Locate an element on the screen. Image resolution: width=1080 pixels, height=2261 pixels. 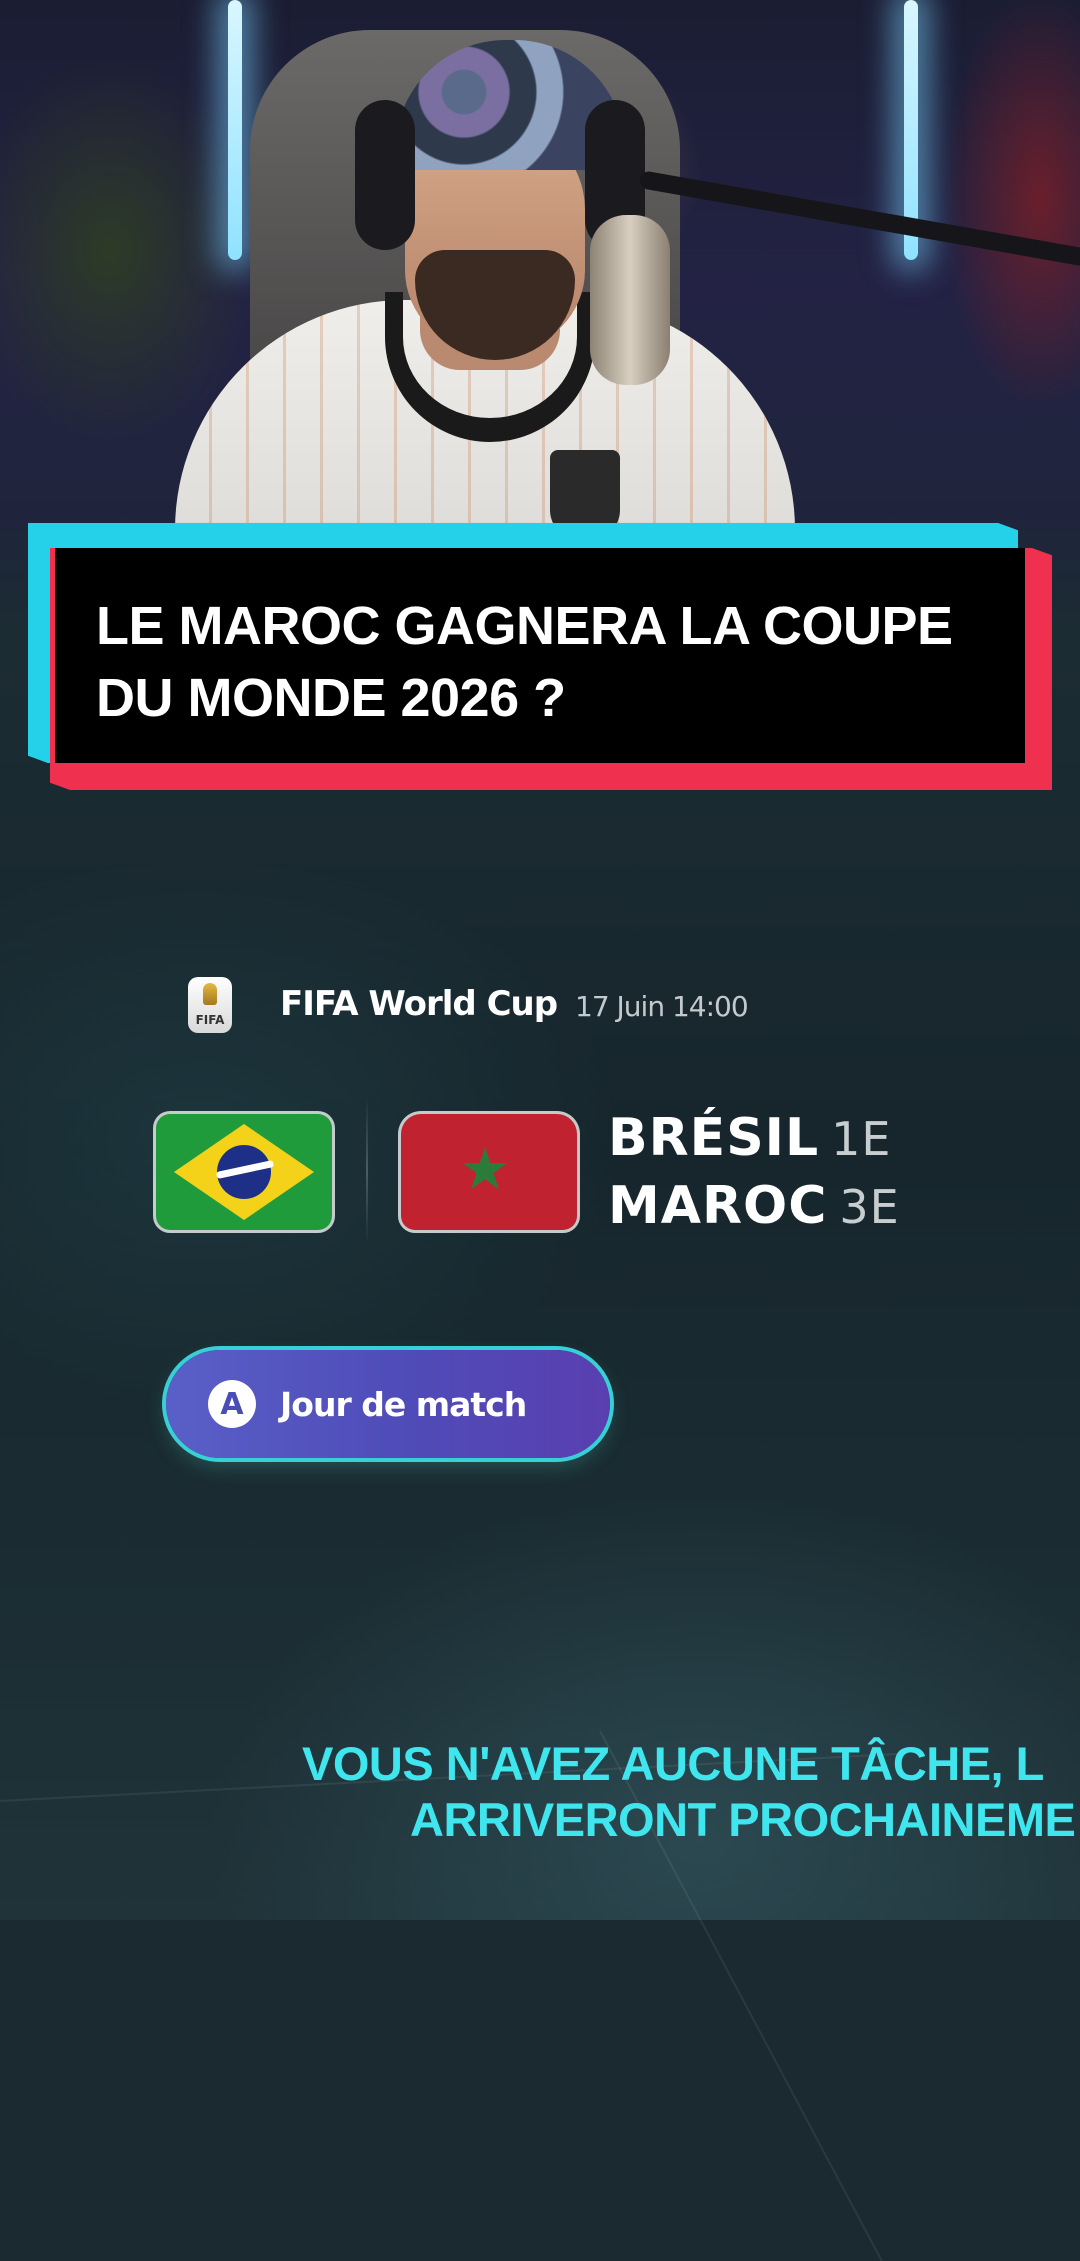
home-team-row: BRÉSIL 1E is located at coordinates (749, 1138).